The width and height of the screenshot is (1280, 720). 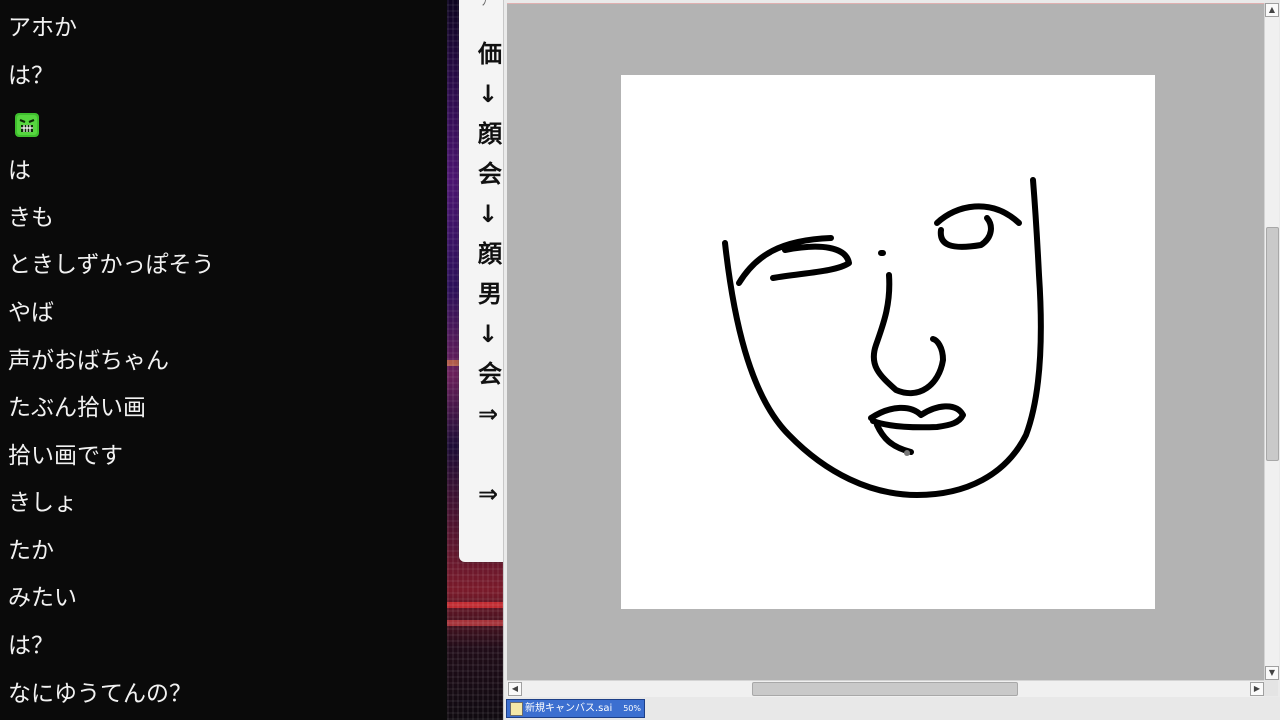 What do you see at coordinates (917, 417) in the screenshot?
I see `lips-stroke` at bounding box center [917, 417].